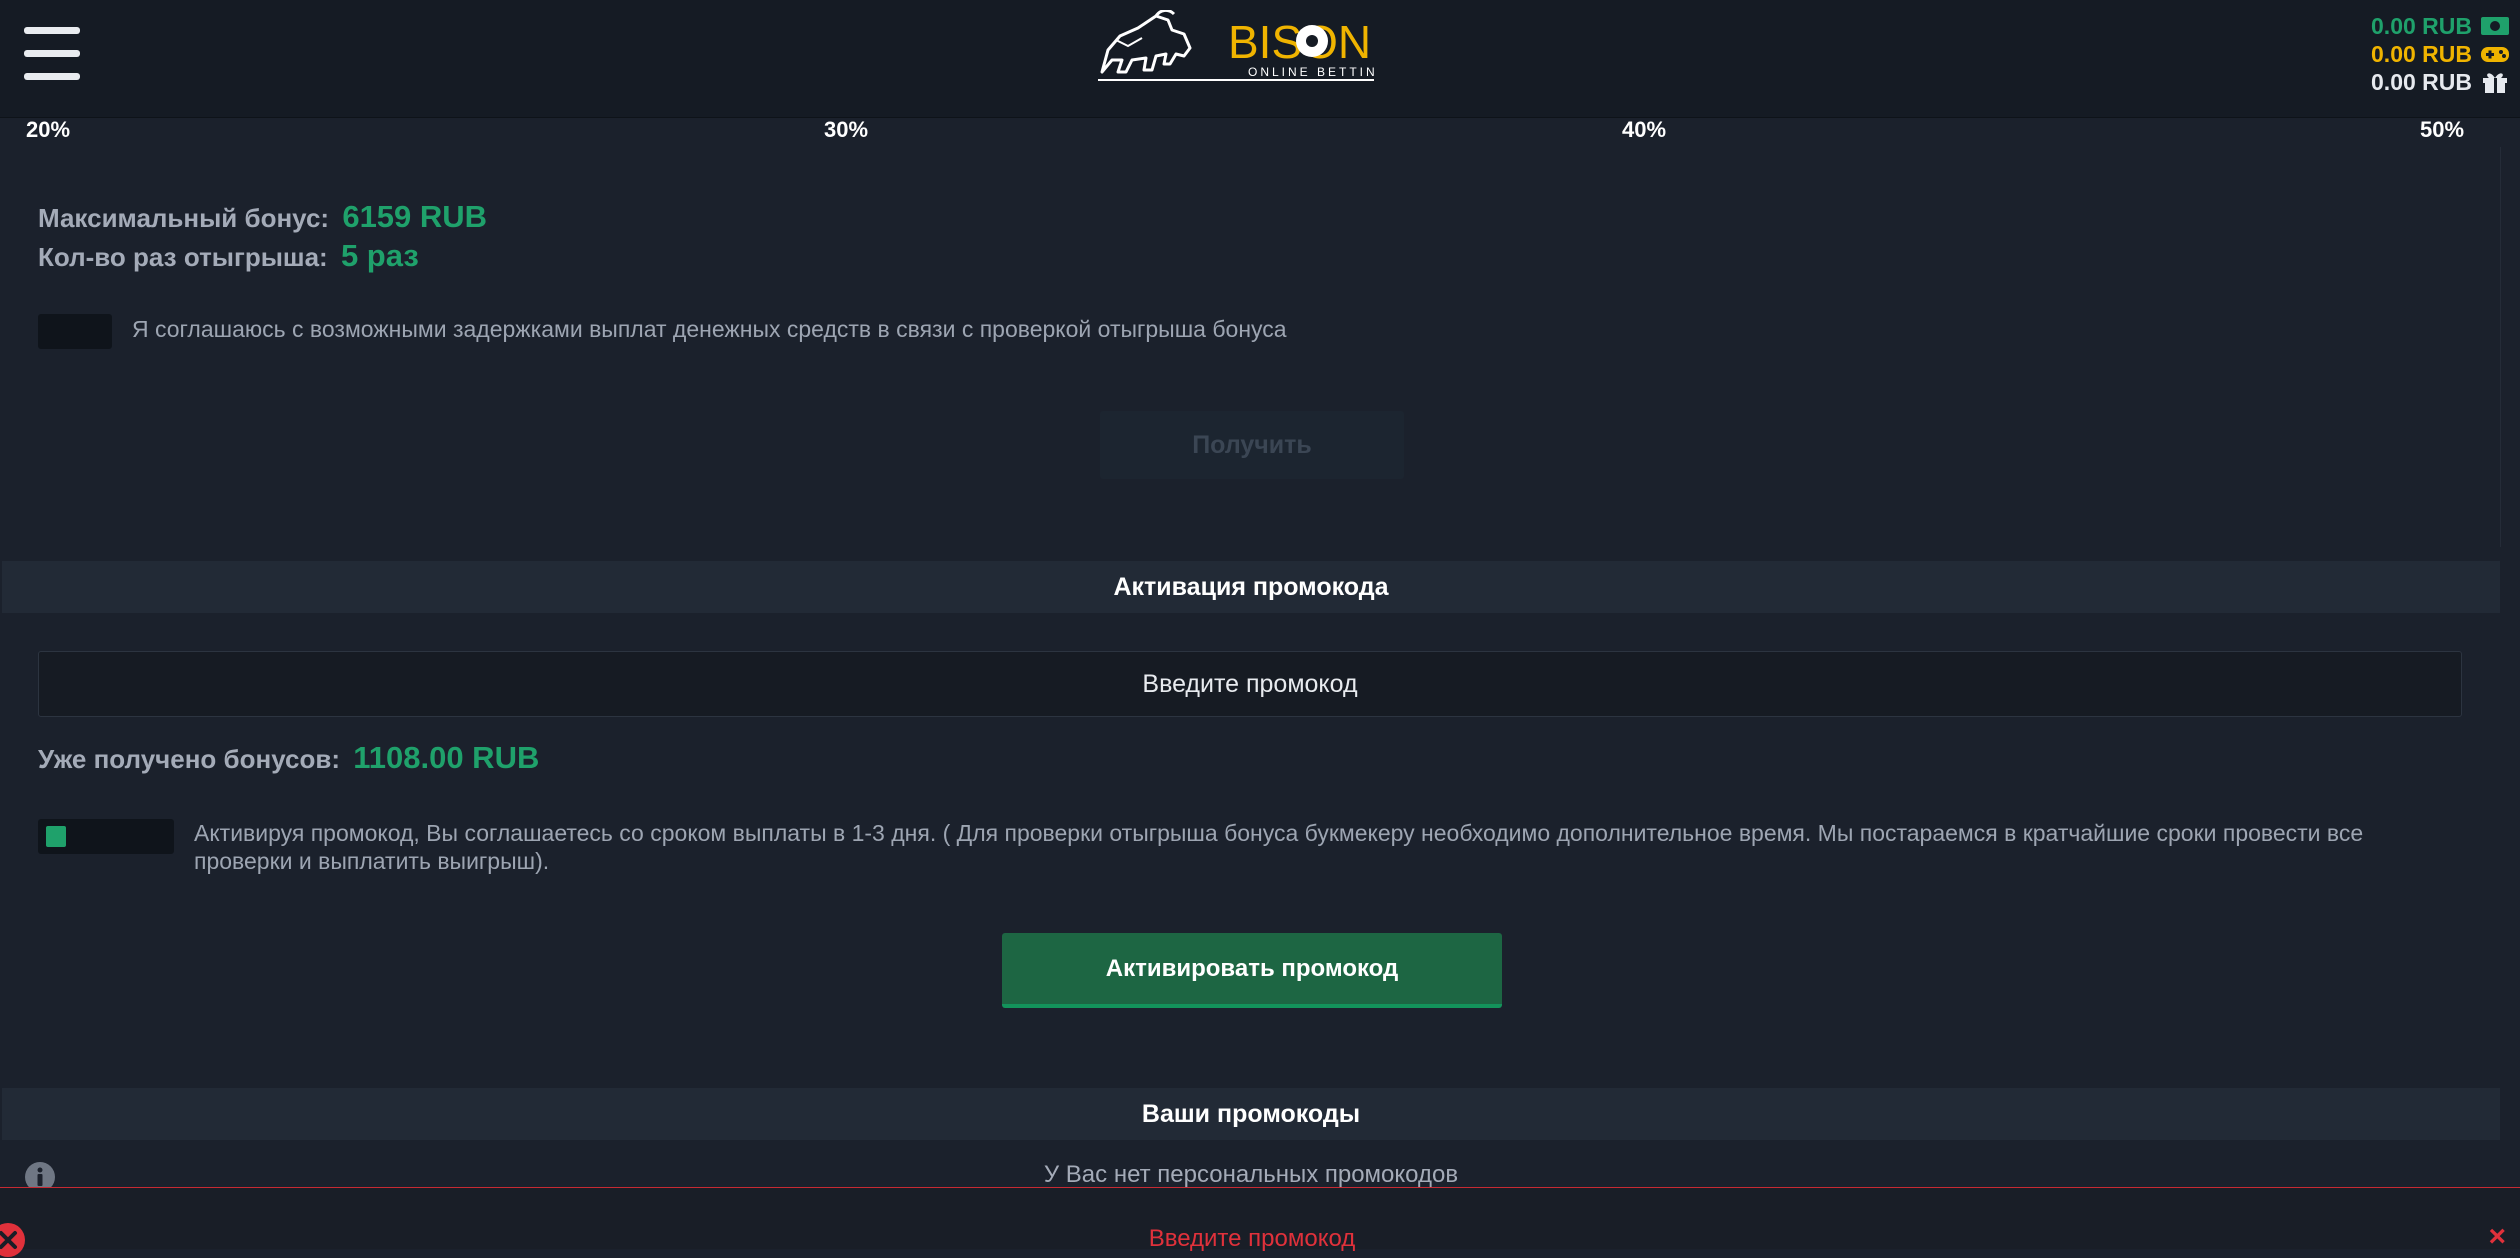 This screenshot has height=1258, width=2520. Describe the element at coordinates (2421, 54) in the screenshot. I see `game-balance-value: 0.00 RUB` at that location.